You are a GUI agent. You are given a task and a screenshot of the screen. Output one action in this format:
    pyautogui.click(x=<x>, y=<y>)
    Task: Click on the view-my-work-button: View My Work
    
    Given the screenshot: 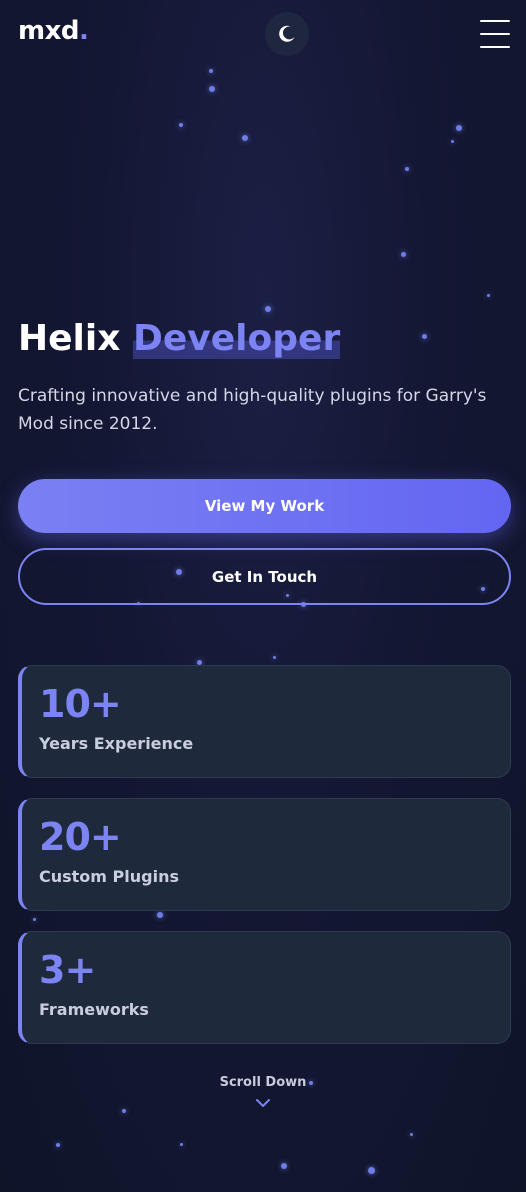 What is the action you would take?
    pyautogui.click(x=264, y=506)
    